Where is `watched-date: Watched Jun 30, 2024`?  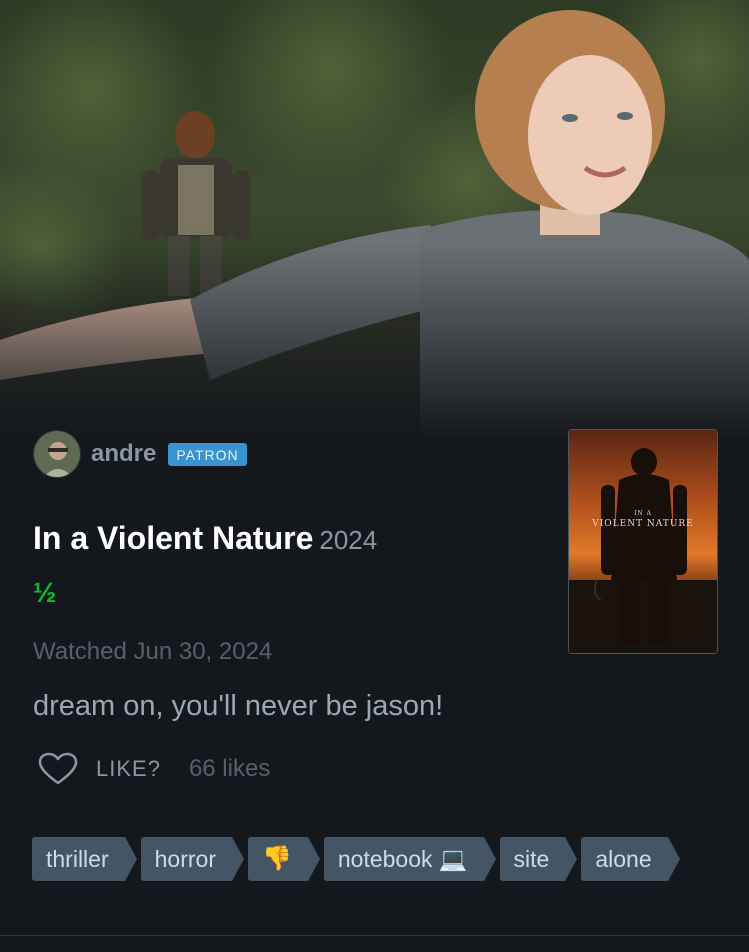 watched-date: Watched Jun 30, 2024 is located at coordinates (153, 651).